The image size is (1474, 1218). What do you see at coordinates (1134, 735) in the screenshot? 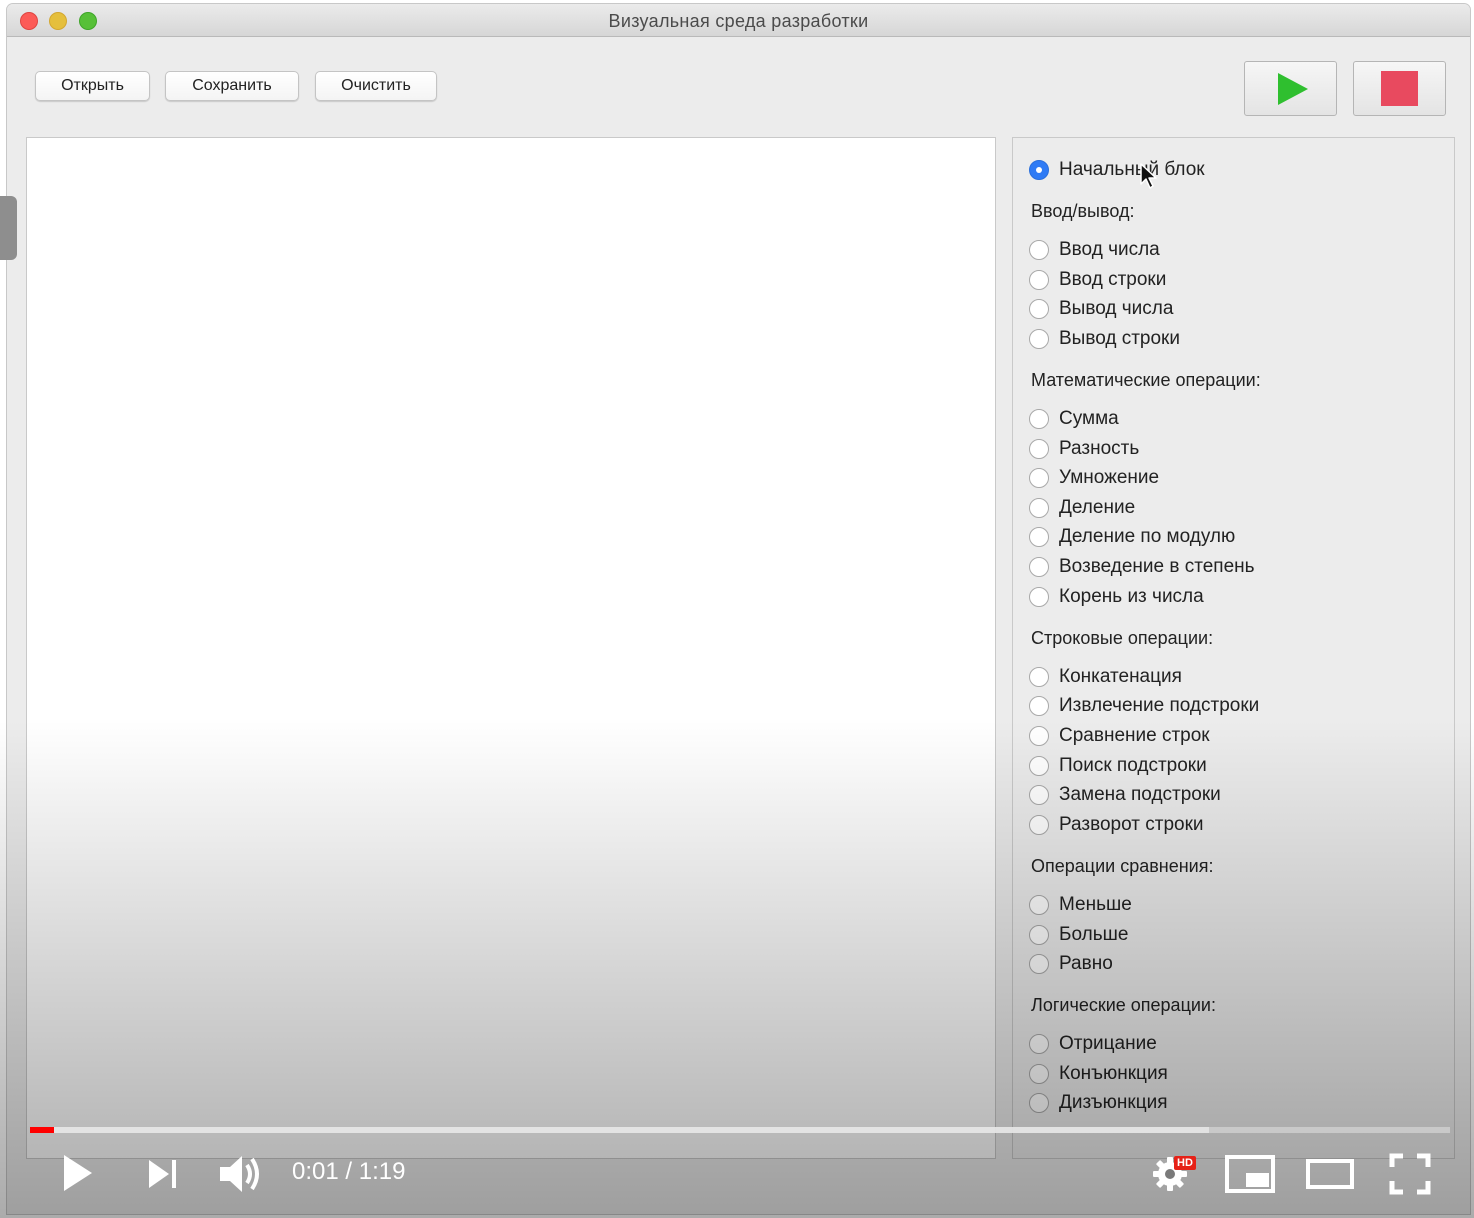
I see `radio-label: Сравнение строк` at bounding box center [1134, 735].